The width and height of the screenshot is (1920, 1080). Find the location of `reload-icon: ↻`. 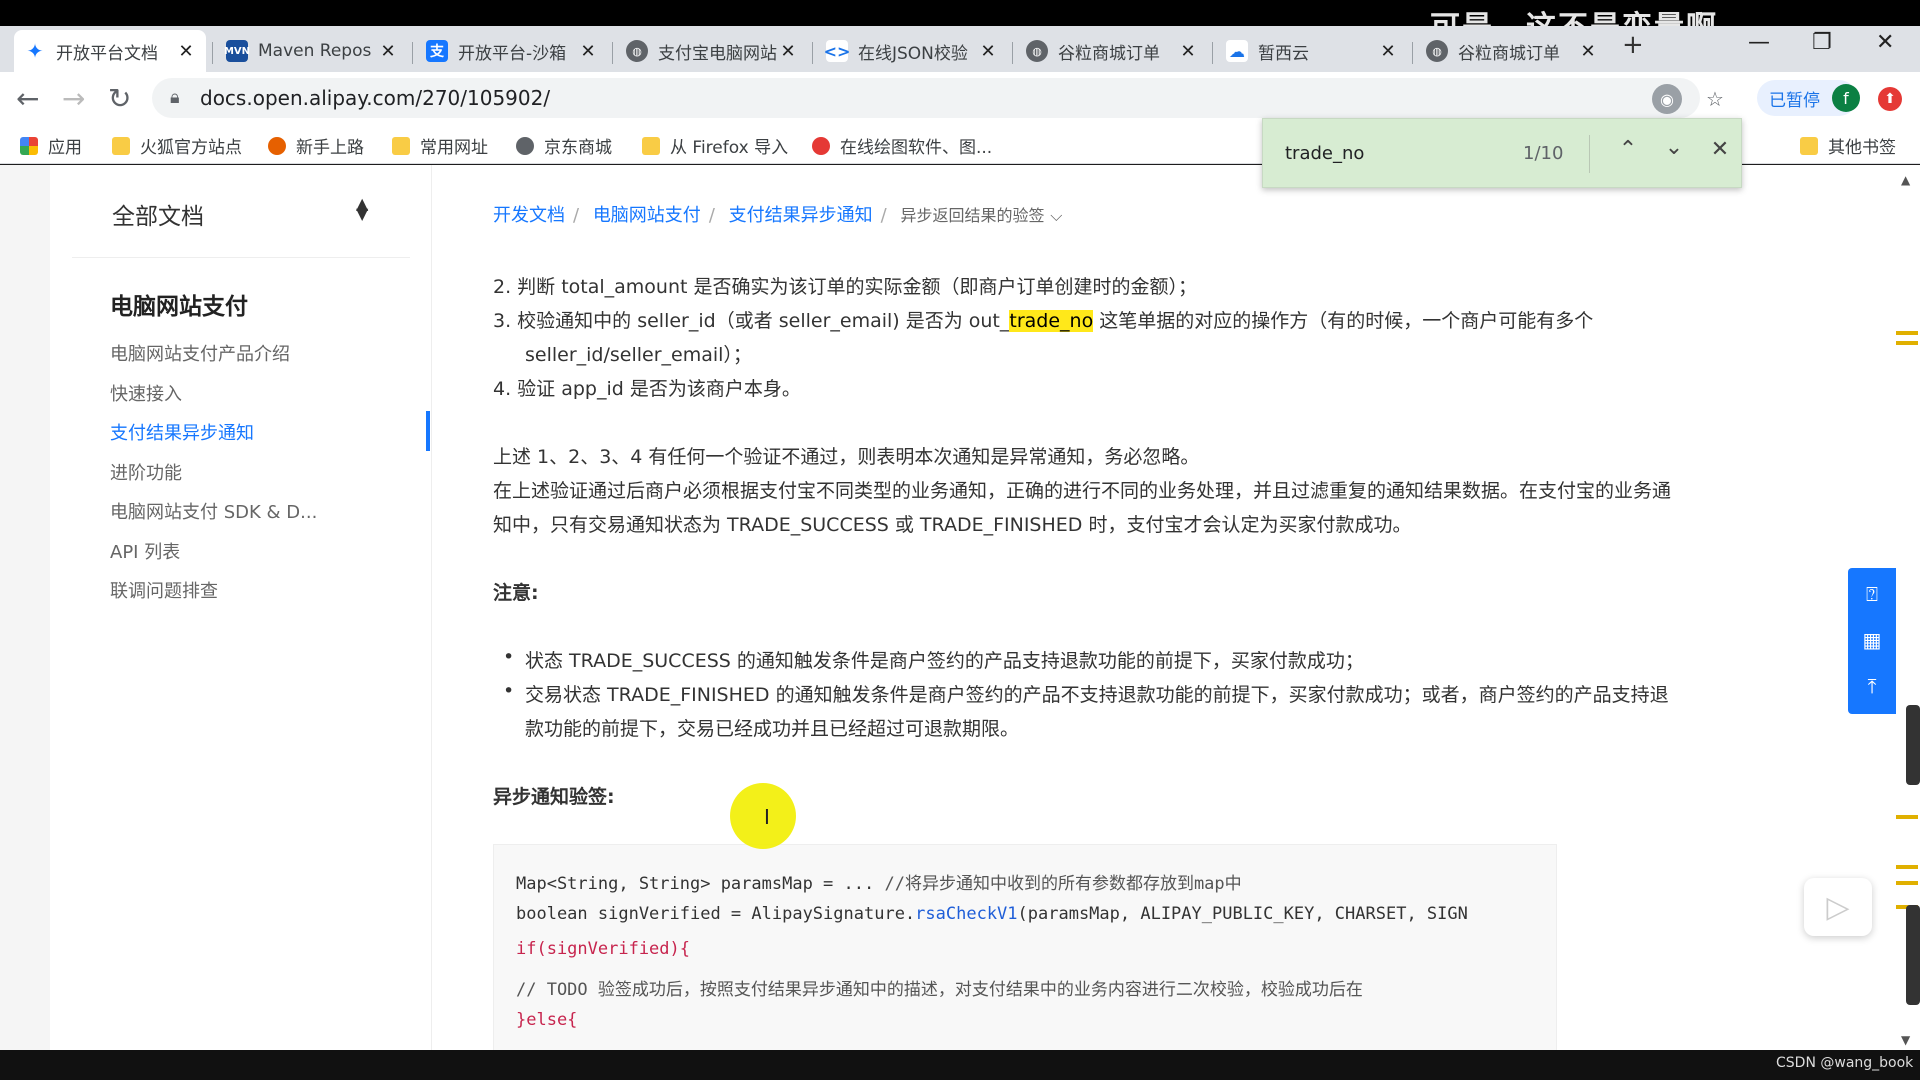

reload-icon: ↻ is located at coordinates (119, 98).